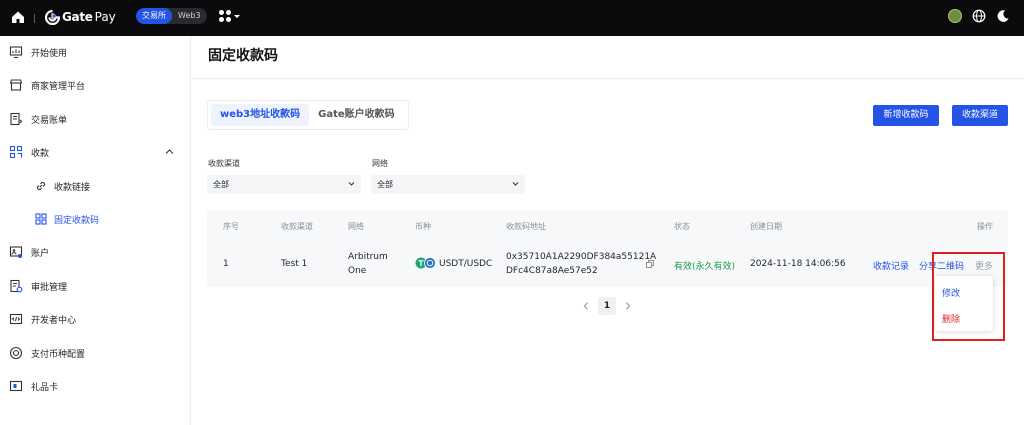 This screenshot has width=1024, height=425. Describe the element at coordinates (105, 17) in the screenshot. I see `logo-pay-text: Pay` at that location.